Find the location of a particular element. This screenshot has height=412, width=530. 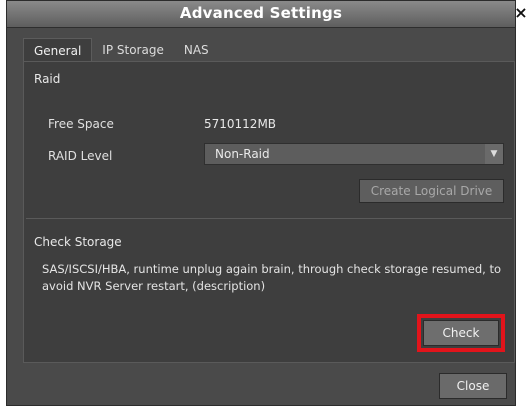

tab-nas: NAS is located at coordinates (196, 50).